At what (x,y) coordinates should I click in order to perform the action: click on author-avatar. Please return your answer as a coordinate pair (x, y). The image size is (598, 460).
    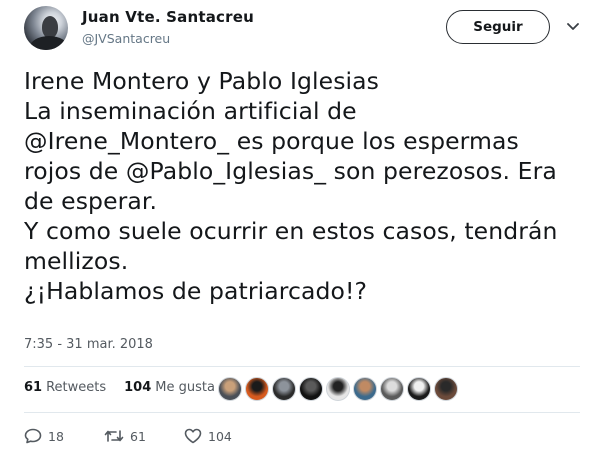
    Looking at the image, I should click on (46, 28).